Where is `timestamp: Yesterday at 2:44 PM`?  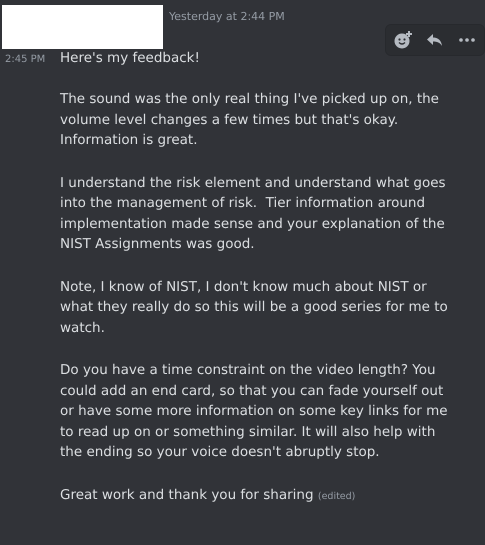 timestamp: Yesterday at 2:44 PM is located at coordinates (227, 16).